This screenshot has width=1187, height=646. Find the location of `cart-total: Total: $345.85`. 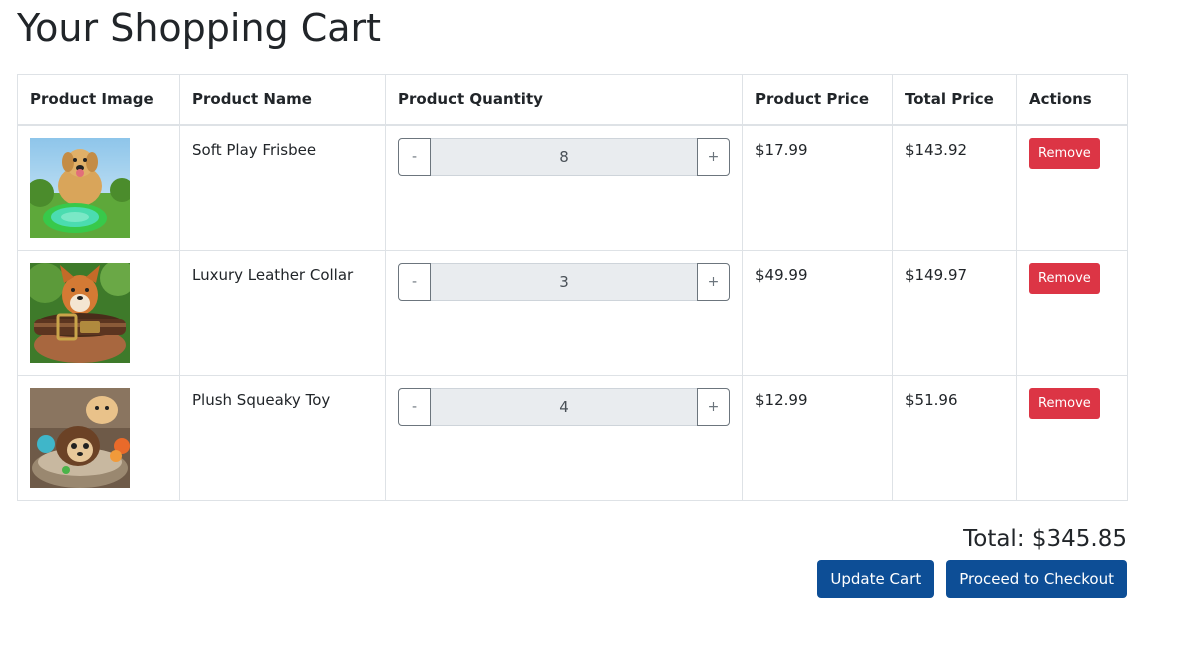

cart-total: Total: $345.85 is located at coordinates (1045, 539).